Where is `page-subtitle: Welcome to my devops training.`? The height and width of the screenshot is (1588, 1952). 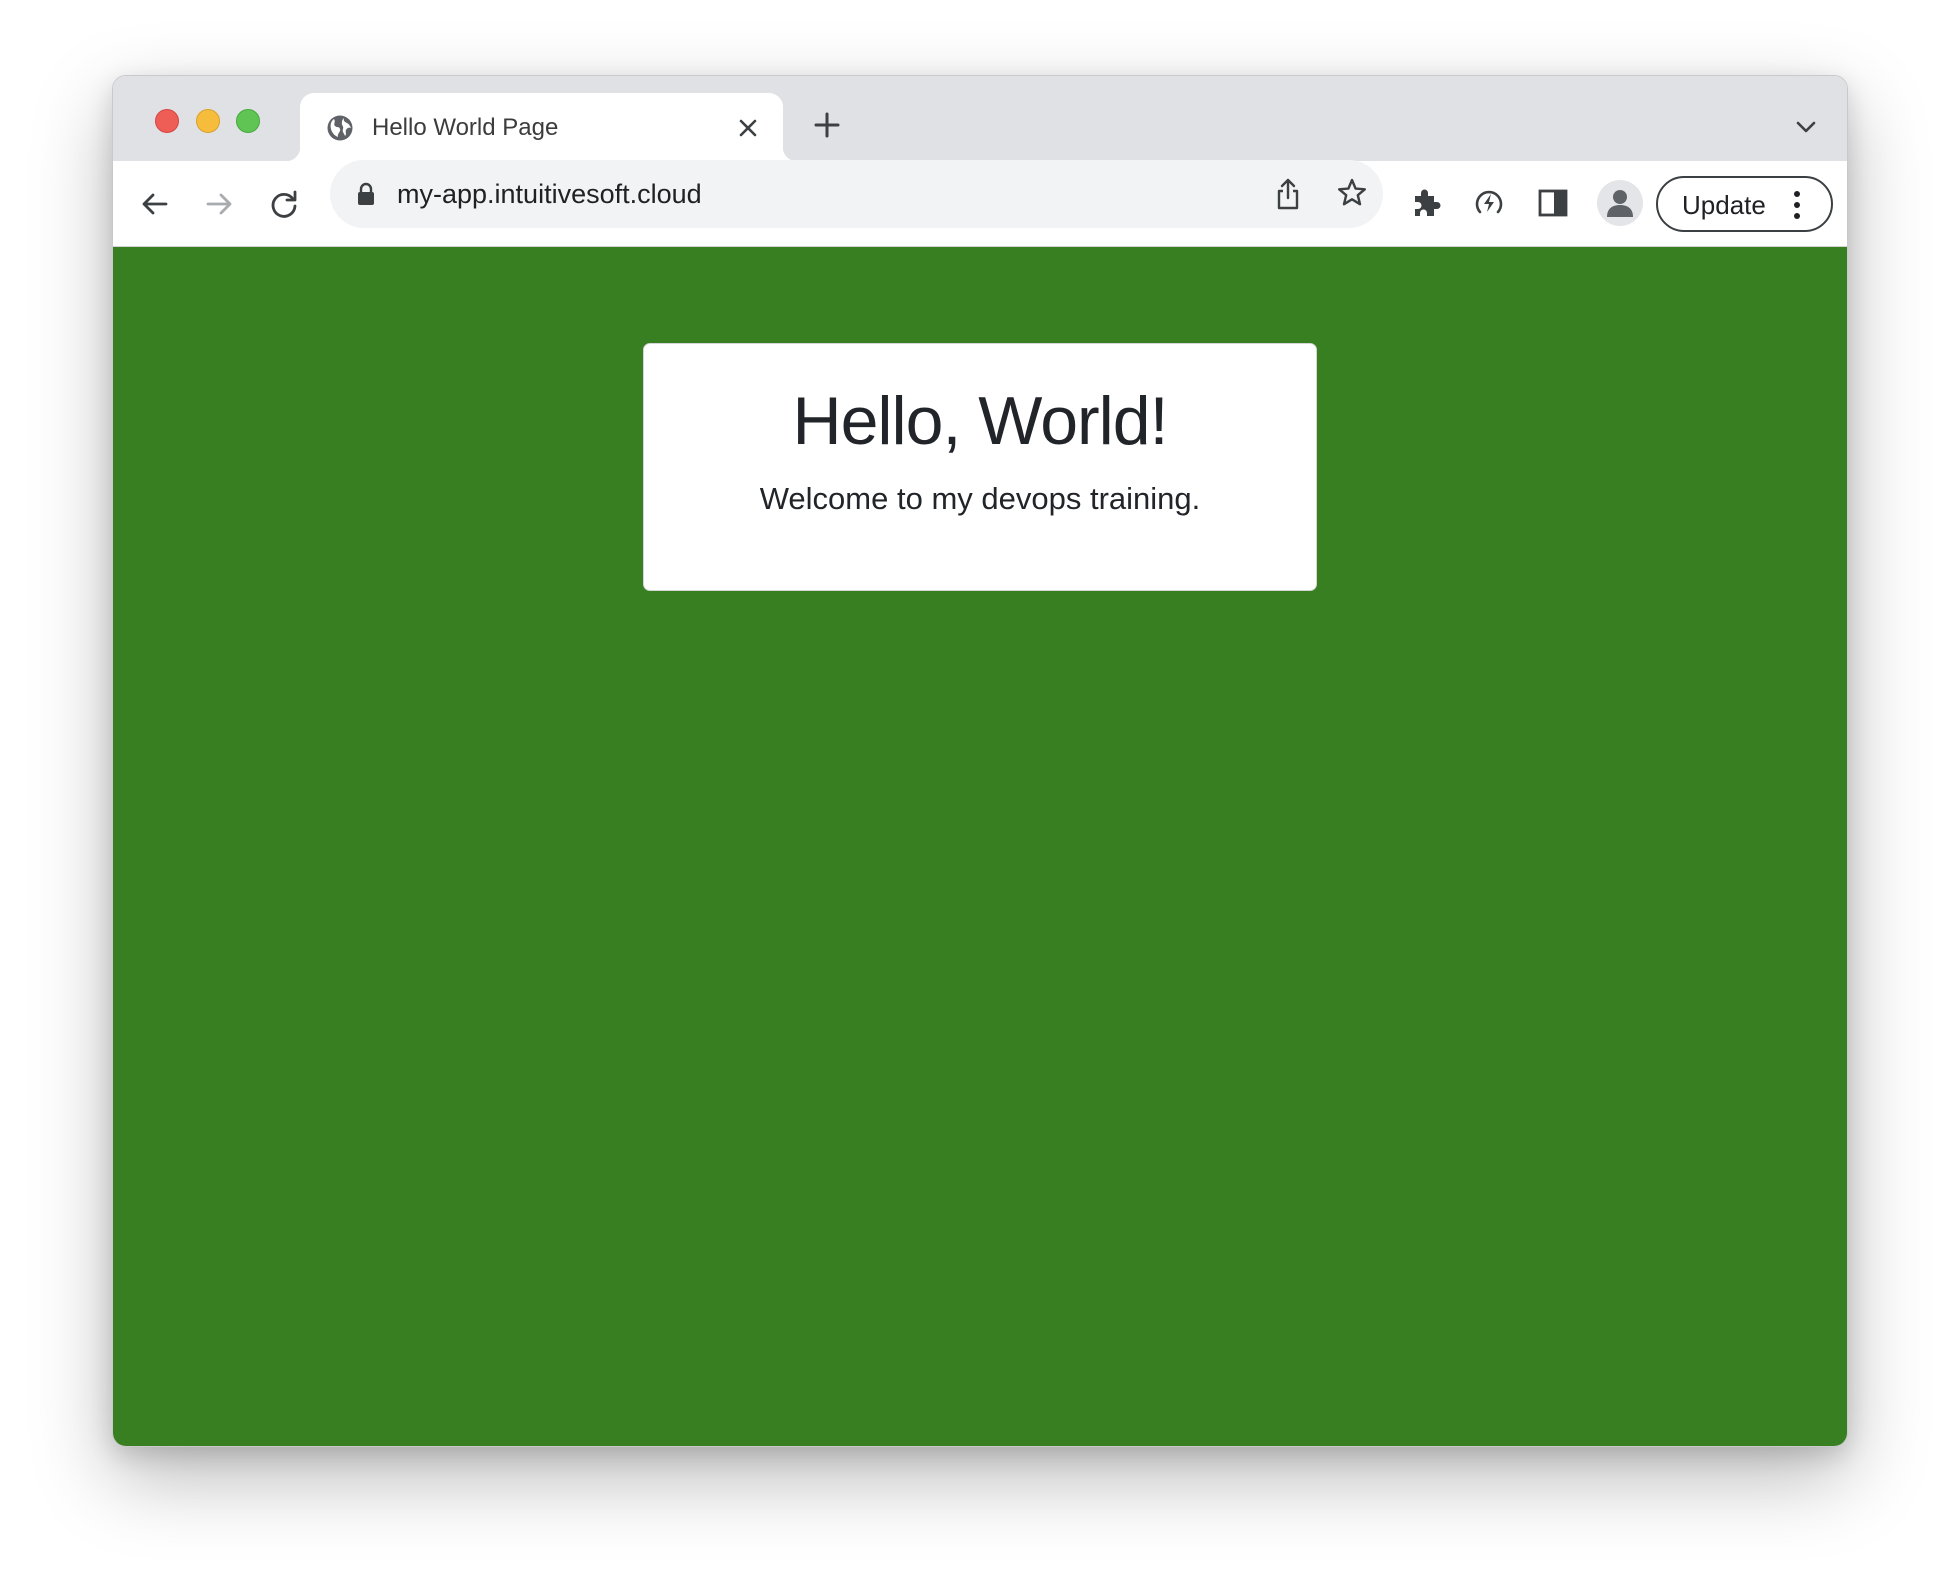
page-subtitle: Welcome to my devops training. is located at coordinates (980, 498).